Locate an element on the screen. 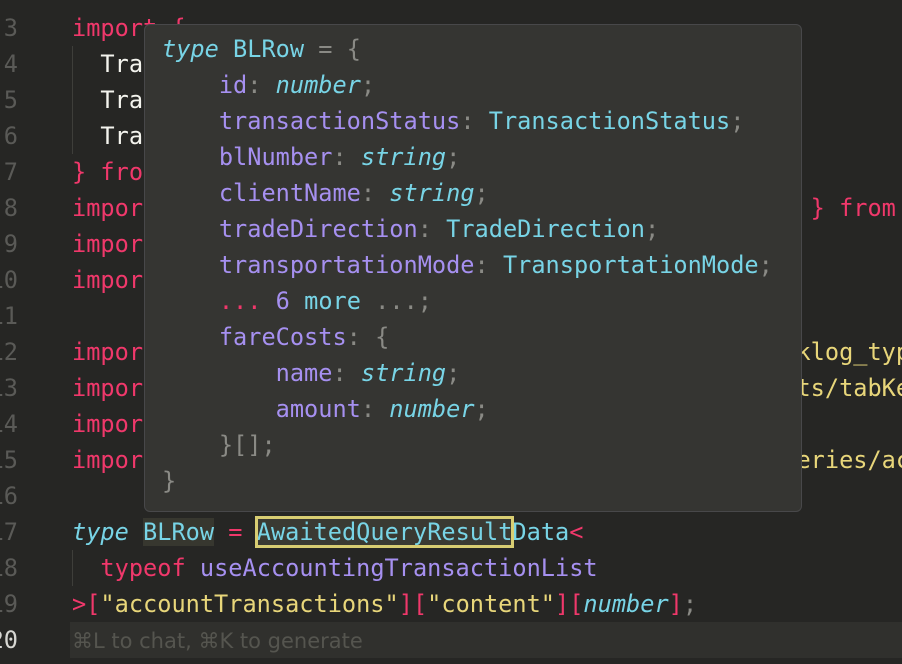  popup-line: id: number; is located at coordinates (268, 85).